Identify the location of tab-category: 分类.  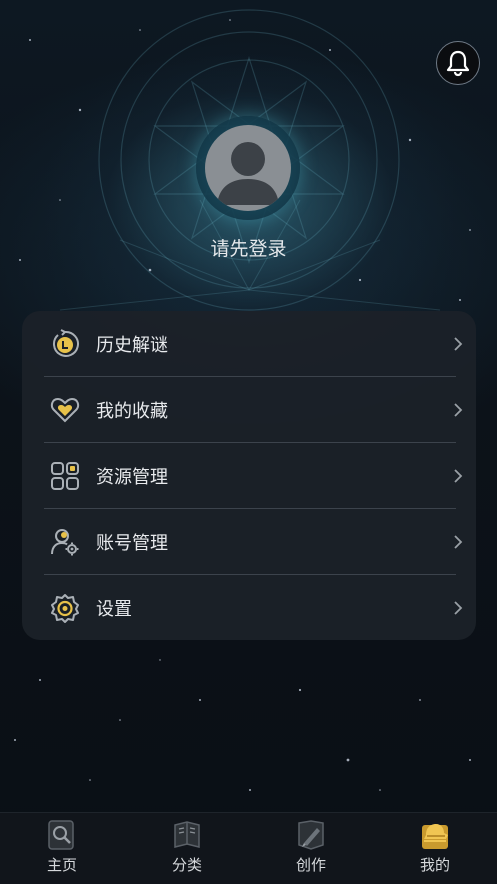
(187, 848).